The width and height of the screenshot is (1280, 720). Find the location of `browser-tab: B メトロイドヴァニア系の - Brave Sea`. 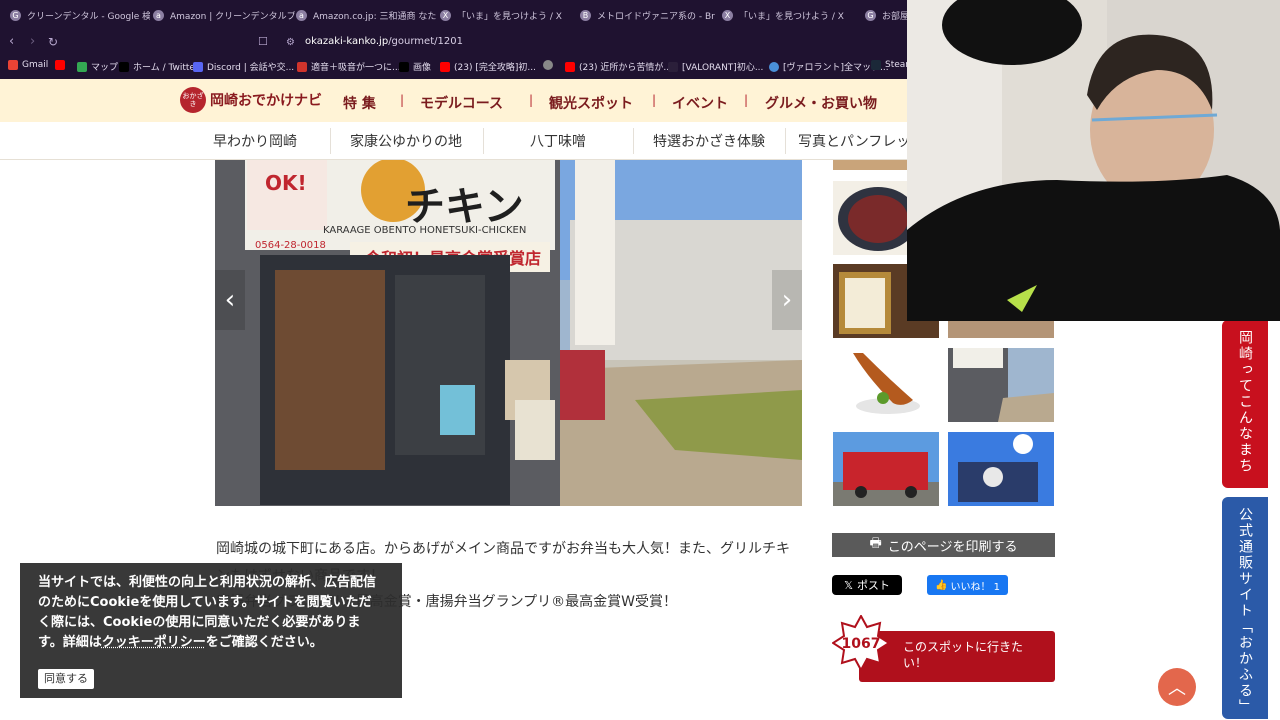

browser-tab: B メトロイドヴァニア系の - Brave Sea is located at coordinates (647, 15).